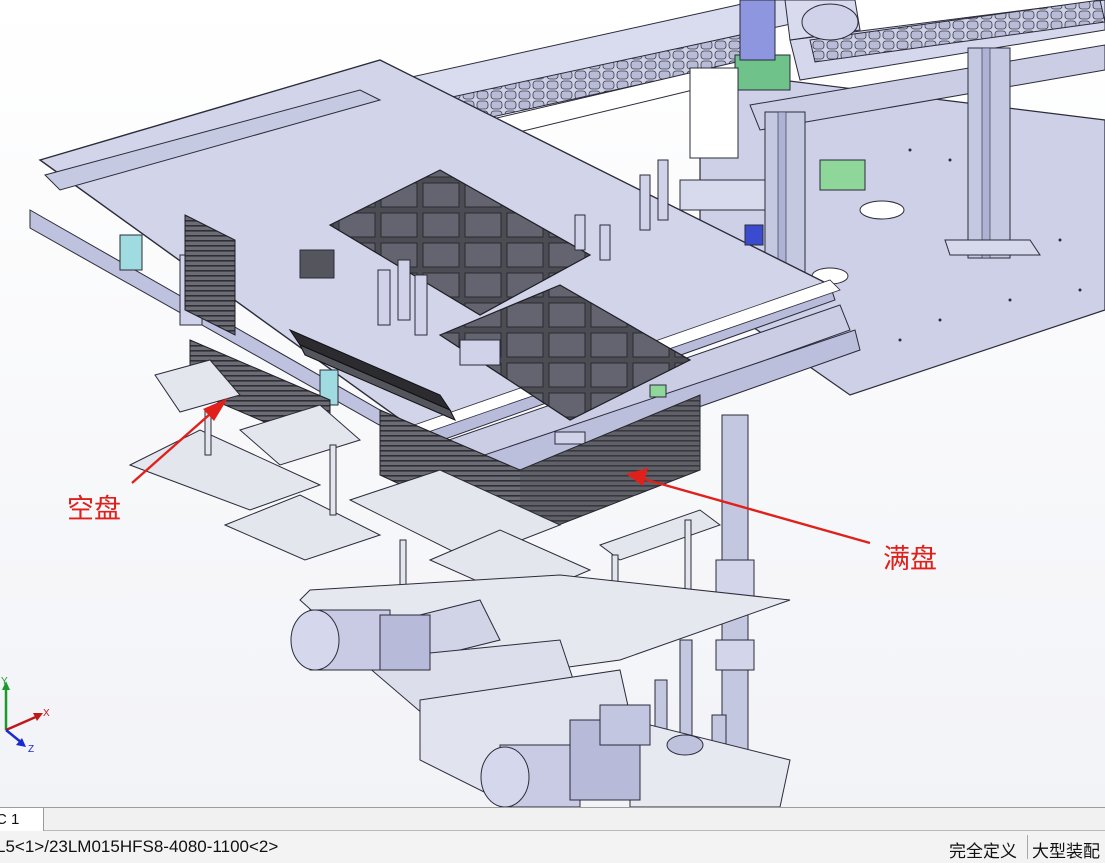 This screenshot has width=1105, height=863. I want to click on triad-y-label: Y, so click(4, 681).